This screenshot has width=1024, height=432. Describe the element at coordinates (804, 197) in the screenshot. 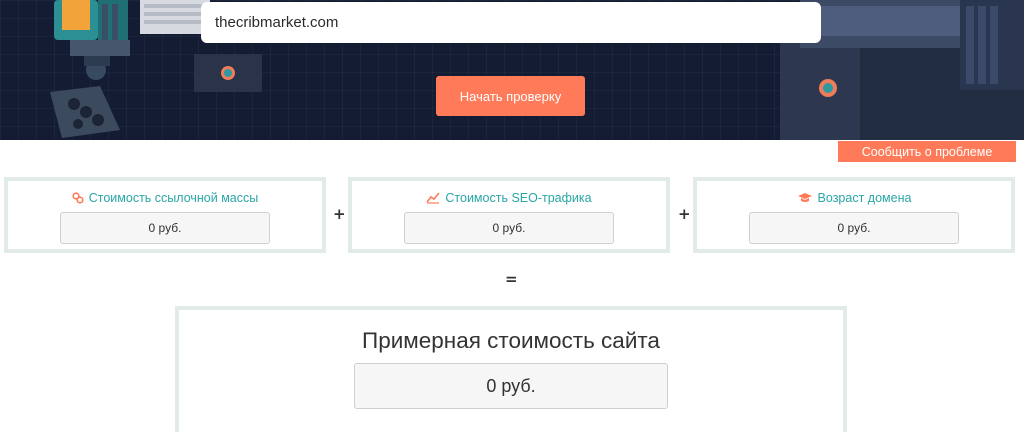

I see `graduation-cap-icon` at that location.